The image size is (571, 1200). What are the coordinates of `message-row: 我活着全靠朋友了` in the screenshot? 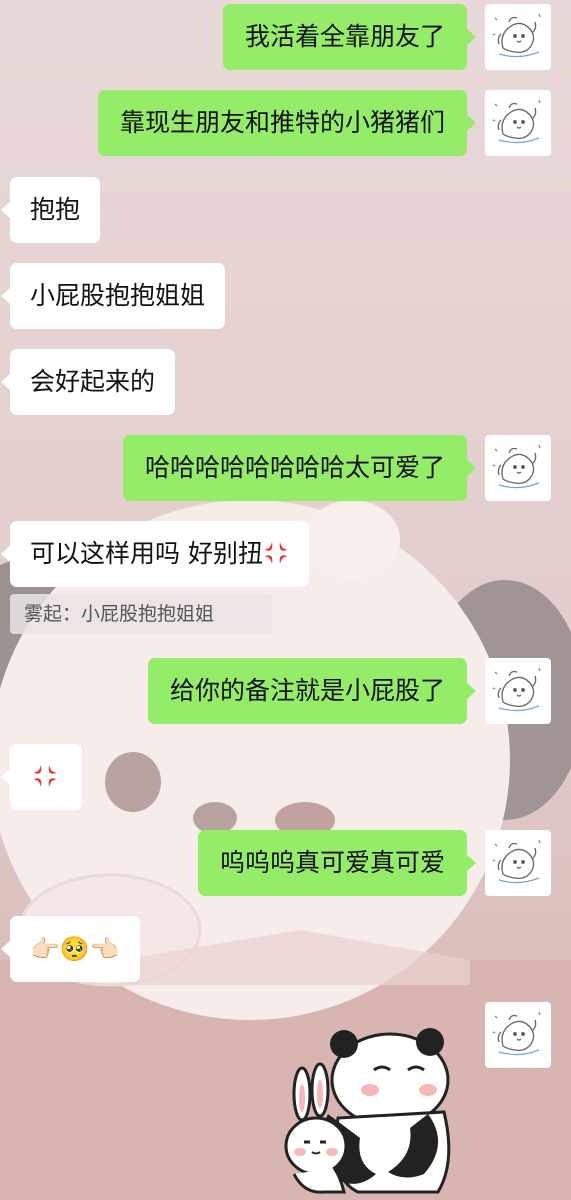 It's located at (285, 39).